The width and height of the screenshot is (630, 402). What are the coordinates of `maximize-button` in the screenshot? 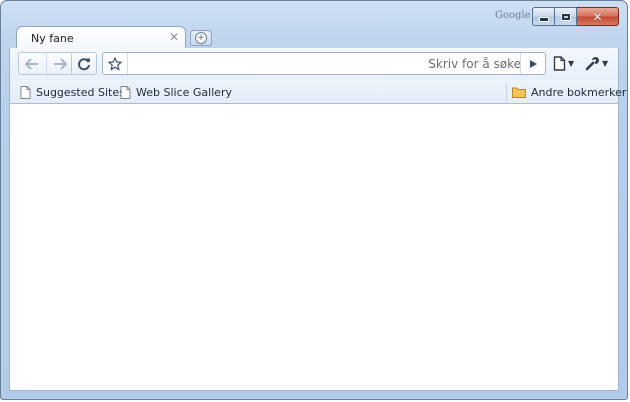 It's located at (566, 16).